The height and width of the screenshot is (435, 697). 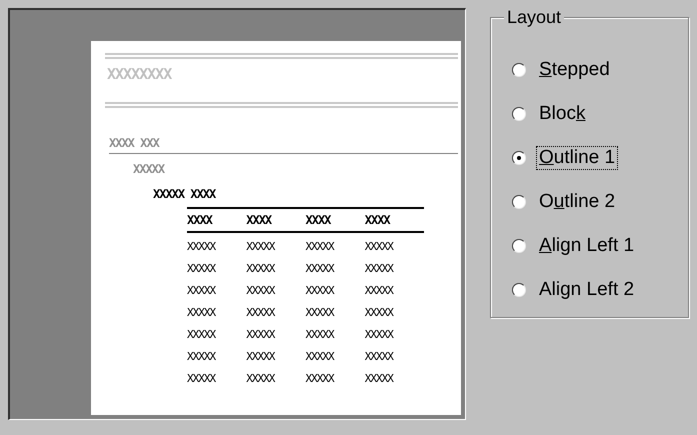 What do you see at coordinates (587, 290) in the screenshot?
I see `option-label: Align Left 2` at bounding box center [587, 290].